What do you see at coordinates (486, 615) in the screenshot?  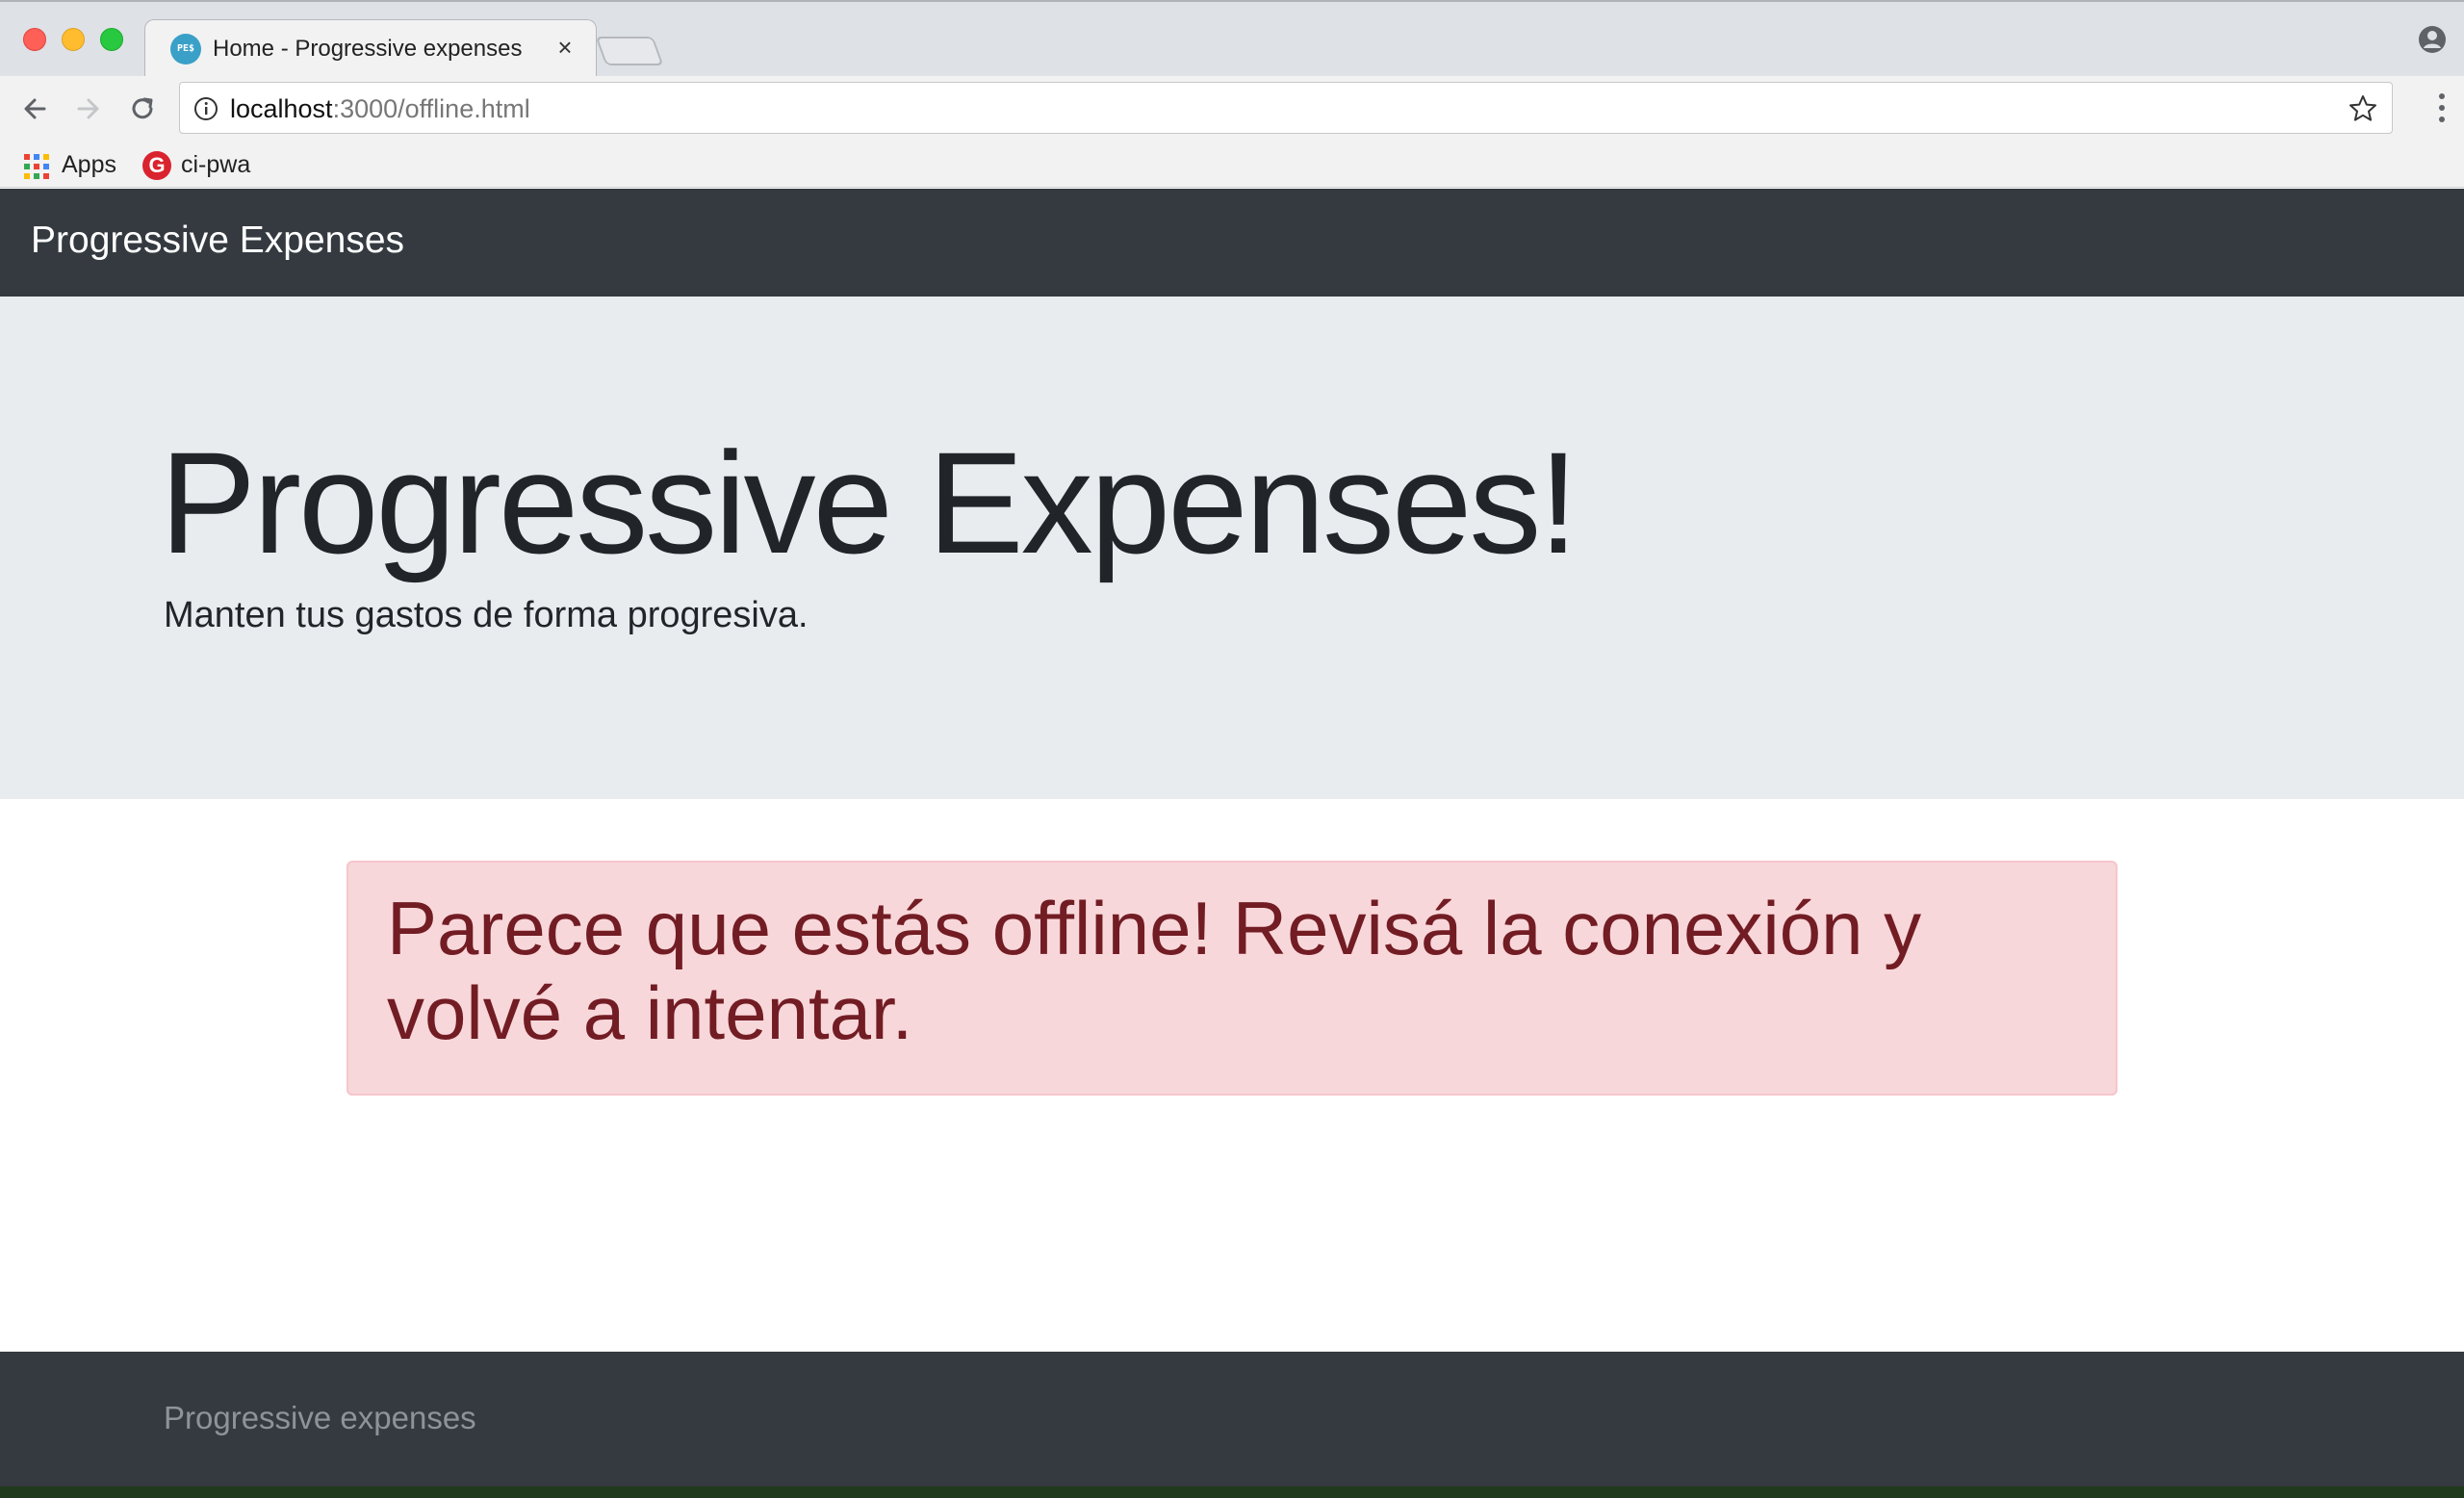 I see `page-subtitle: Manten tus gastos de forma progresiva.` at bounding box center [486, 615].